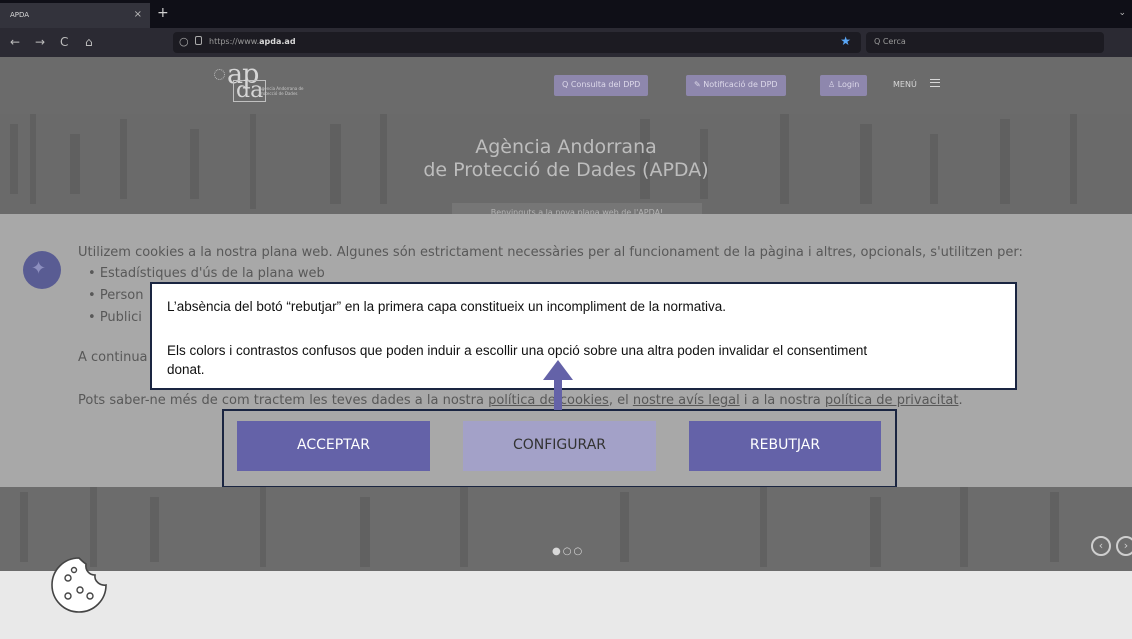  I want to click on carousel-next-icon: ›, so click(1124, 546).